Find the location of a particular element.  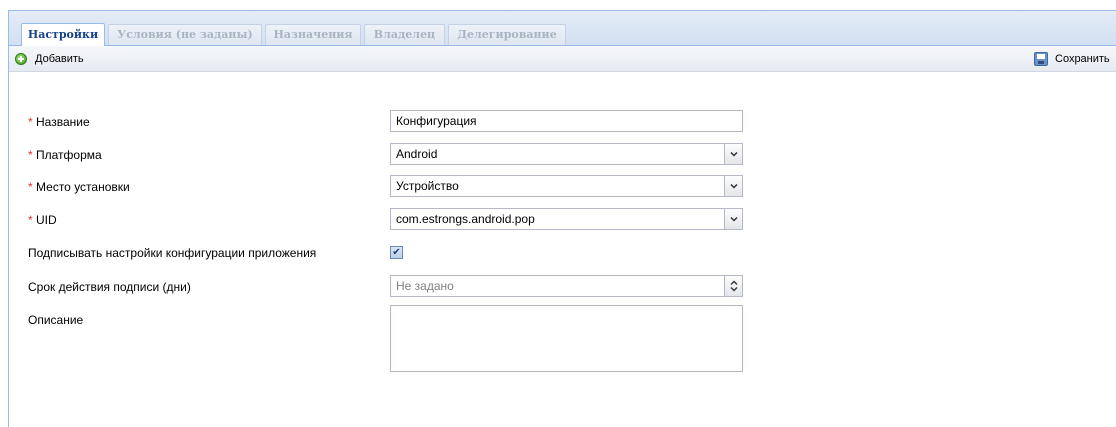

uid-select: com.estrongs.android.pop is located at coordinates (566, 219).